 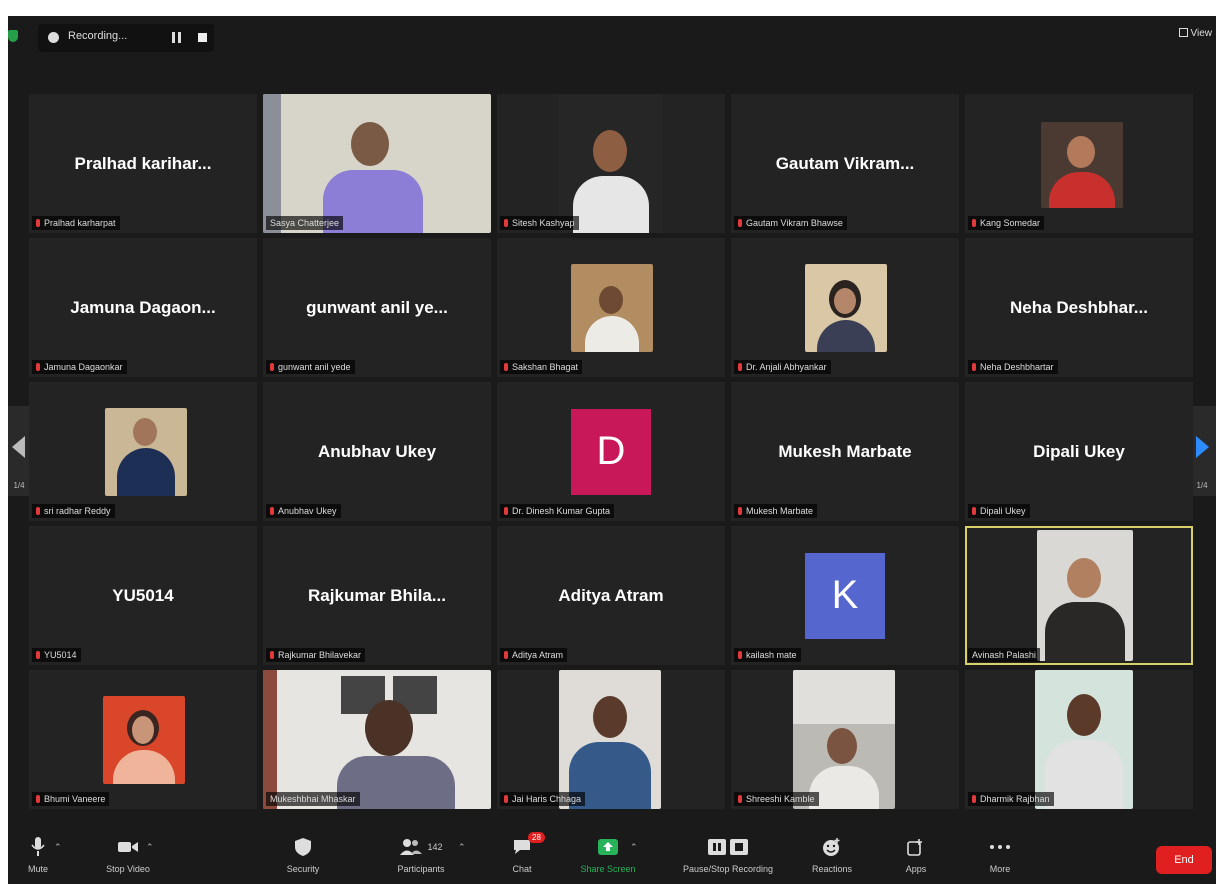 I want to click on apps-icon, so click(x=914, y=847).